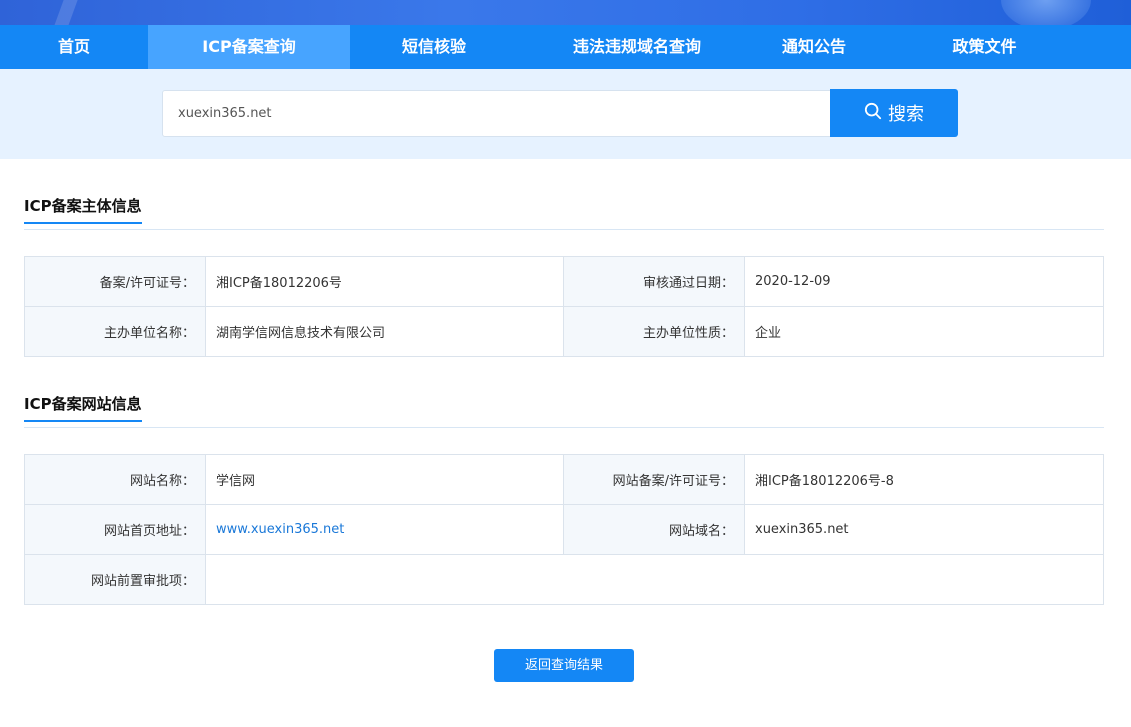 The width and height of the screenshot is (1131, 727). I want to click on organizer-type-label: 主办单位性质：, so click(654, 331).